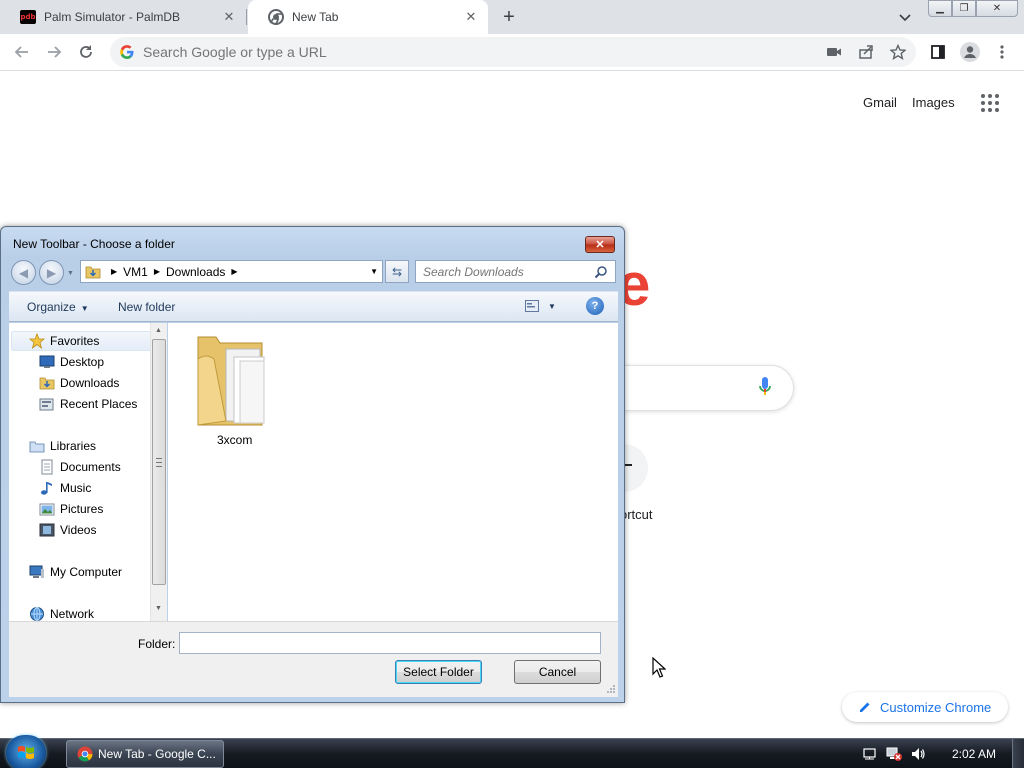  Describe the element at coordinates (70, 273) in the screenshot. I see `recent-locations-dropdown: ▼` at that location.